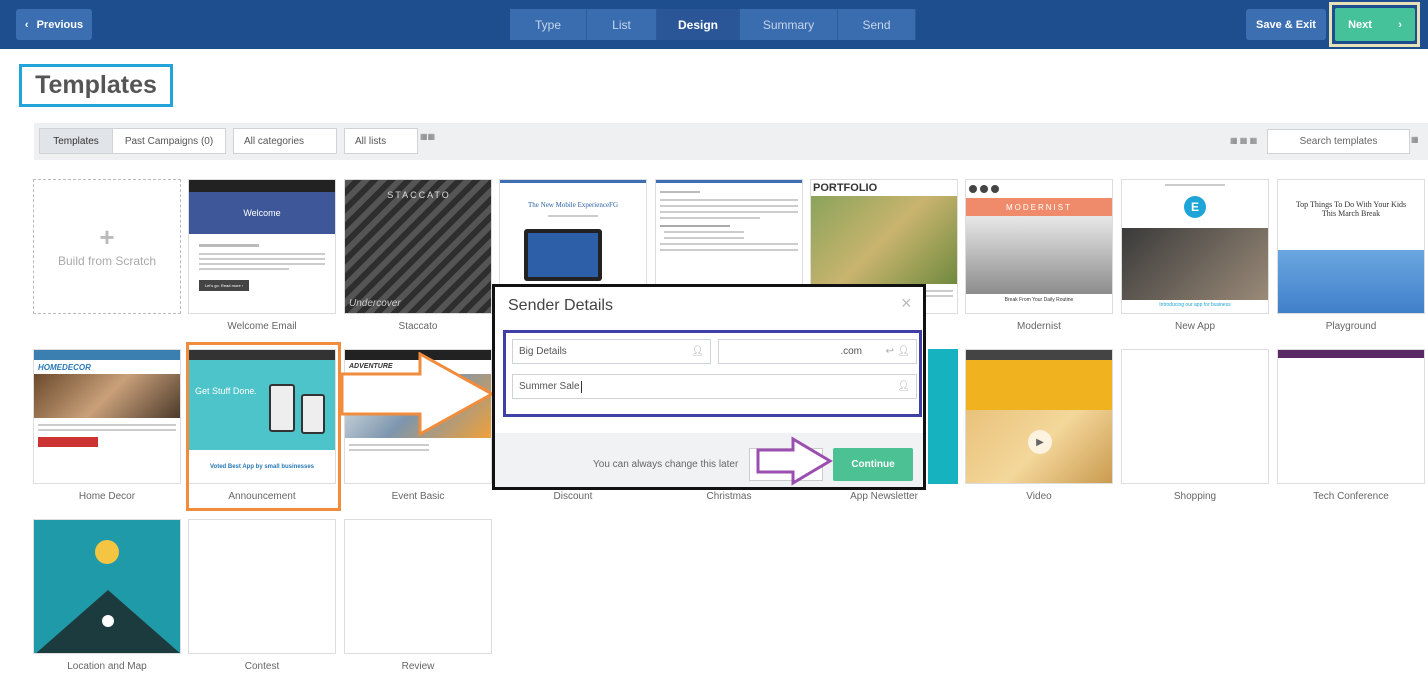 The height and width of the screenshot is (686, 1428). I want to click on preview-title: Welcome, so click(262, 213).